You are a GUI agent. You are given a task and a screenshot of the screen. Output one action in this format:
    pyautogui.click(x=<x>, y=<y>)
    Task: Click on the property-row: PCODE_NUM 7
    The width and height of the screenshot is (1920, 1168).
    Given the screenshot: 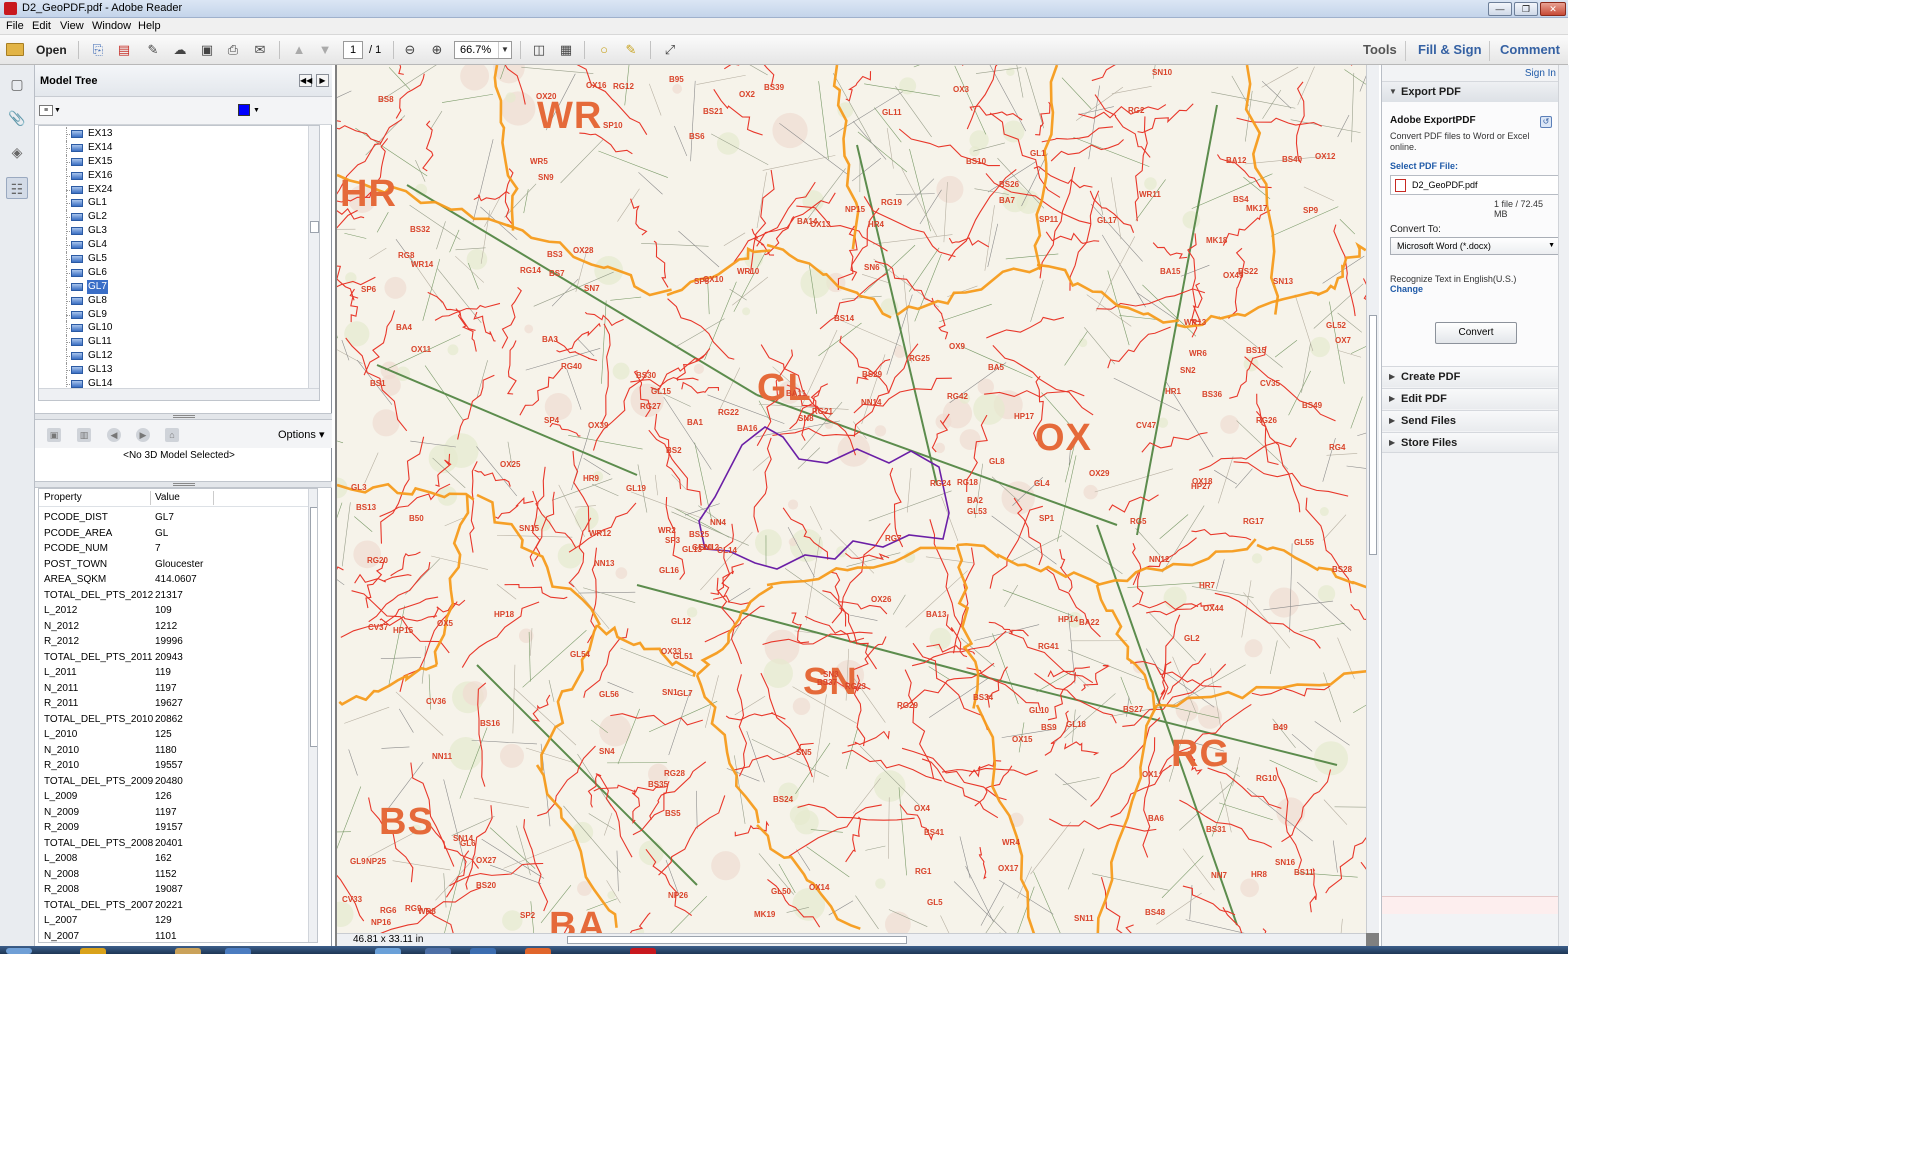 What is the action you would take?
    pyautogui.click(x=174, y=549)
    